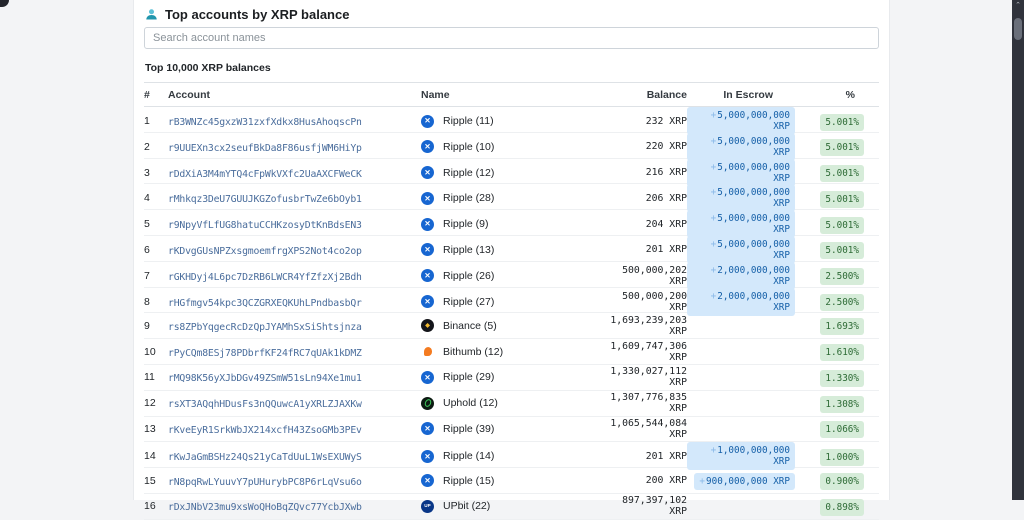 The image size is (1024, 520). I want to click on scroll-up-icon: ⌃, so click(1018, 6).